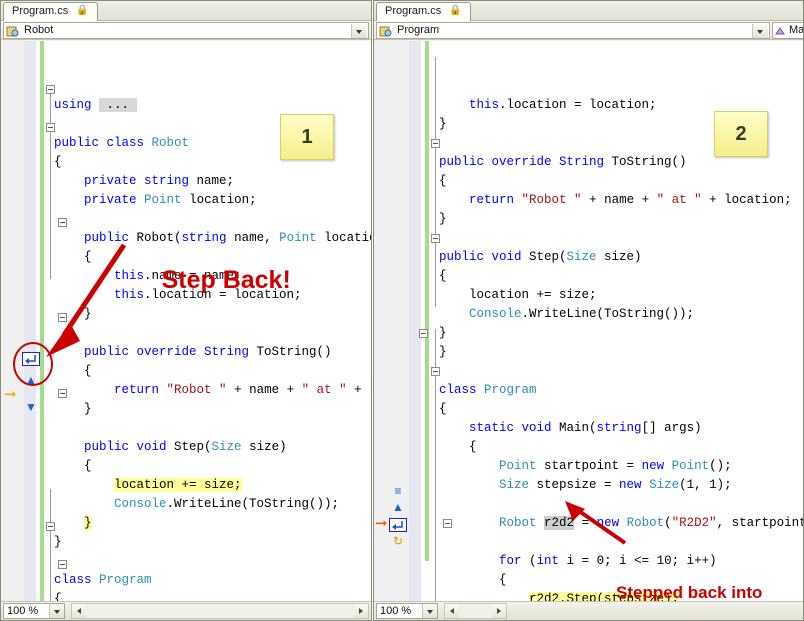  What do you see at coordinates (488, 390) in the screenshot?
I see `right-code-line: class Program` at bounding box center [488, 390].